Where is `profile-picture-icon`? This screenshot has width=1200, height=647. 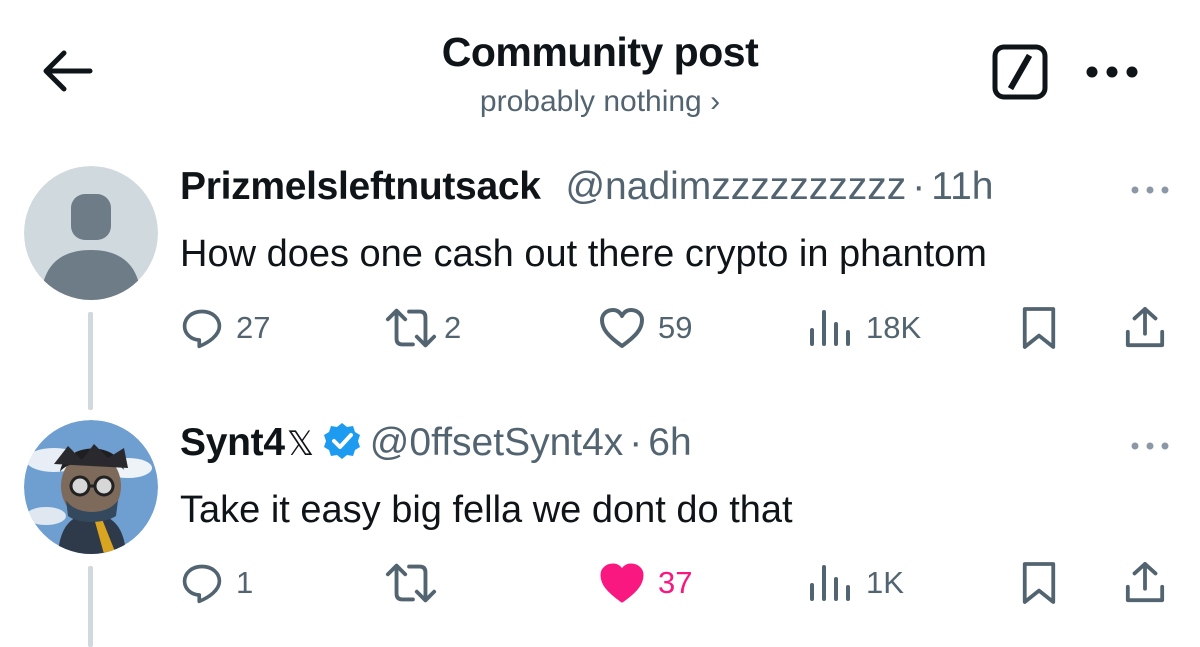 profile-picture-icon is located at coordinates (91, 487).